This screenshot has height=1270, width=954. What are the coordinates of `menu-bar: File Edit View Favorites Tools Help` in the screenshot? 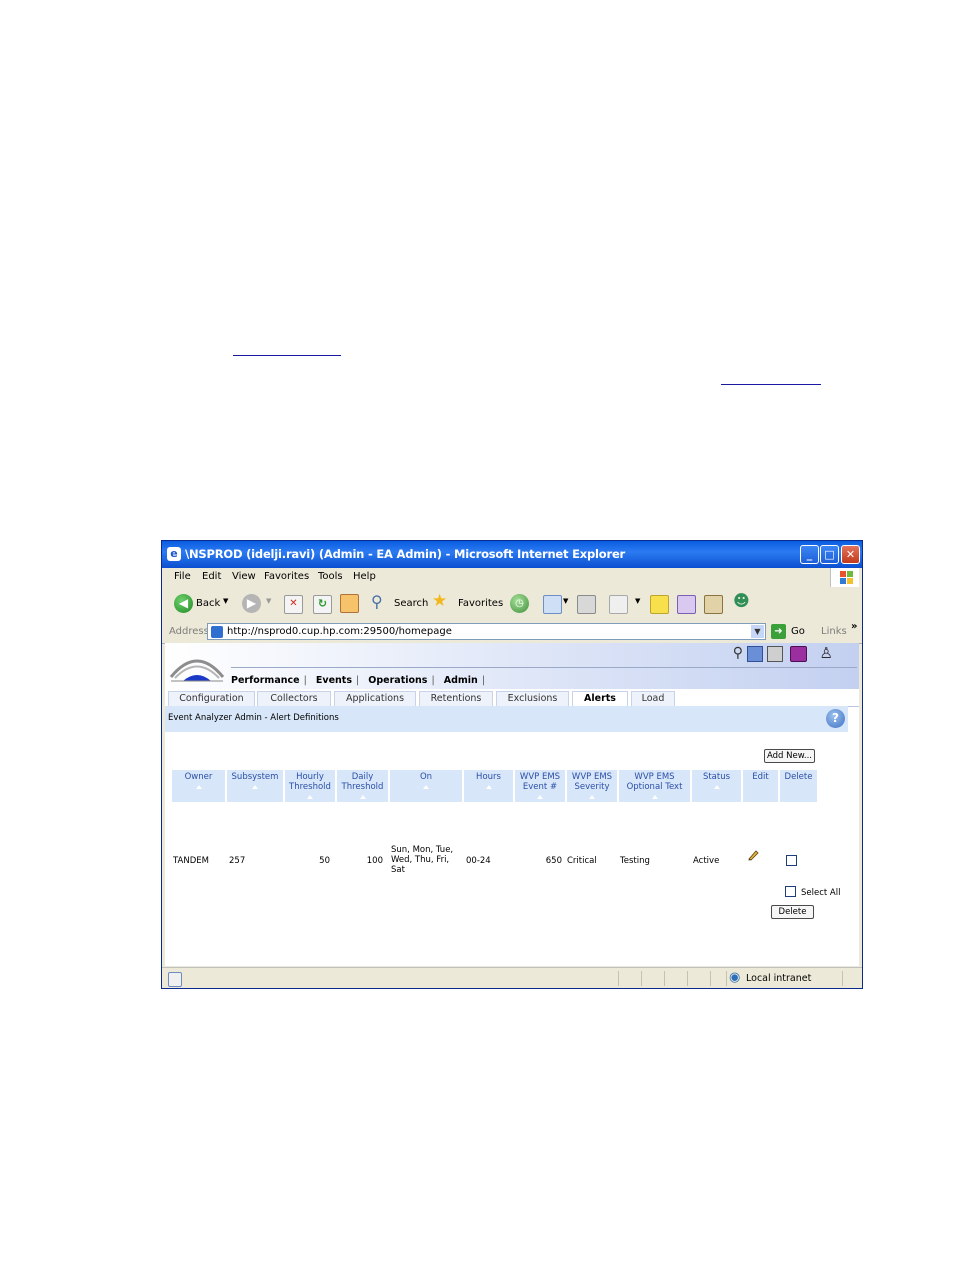 It's located at (512, 578).